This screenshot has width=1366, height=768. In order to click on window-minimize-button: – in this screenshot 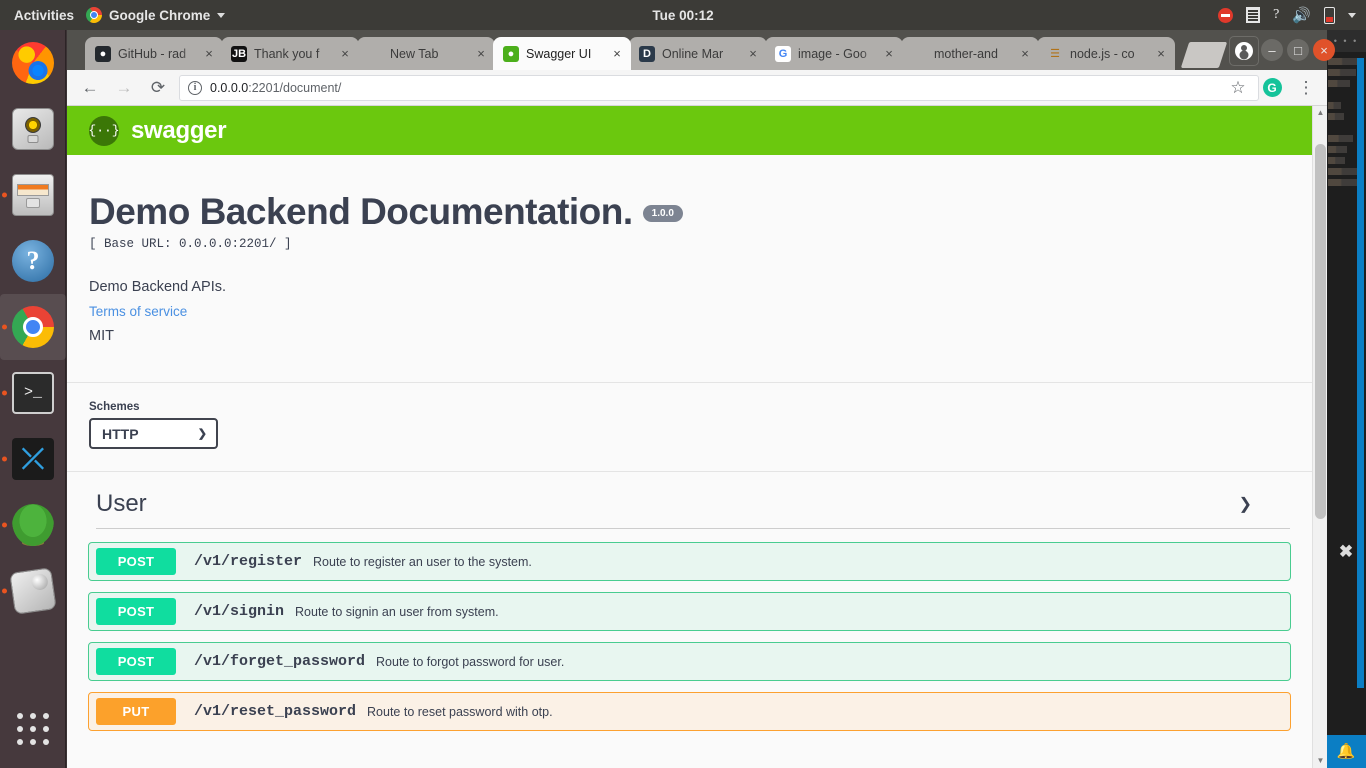, I will do `click(1272, 50)`.